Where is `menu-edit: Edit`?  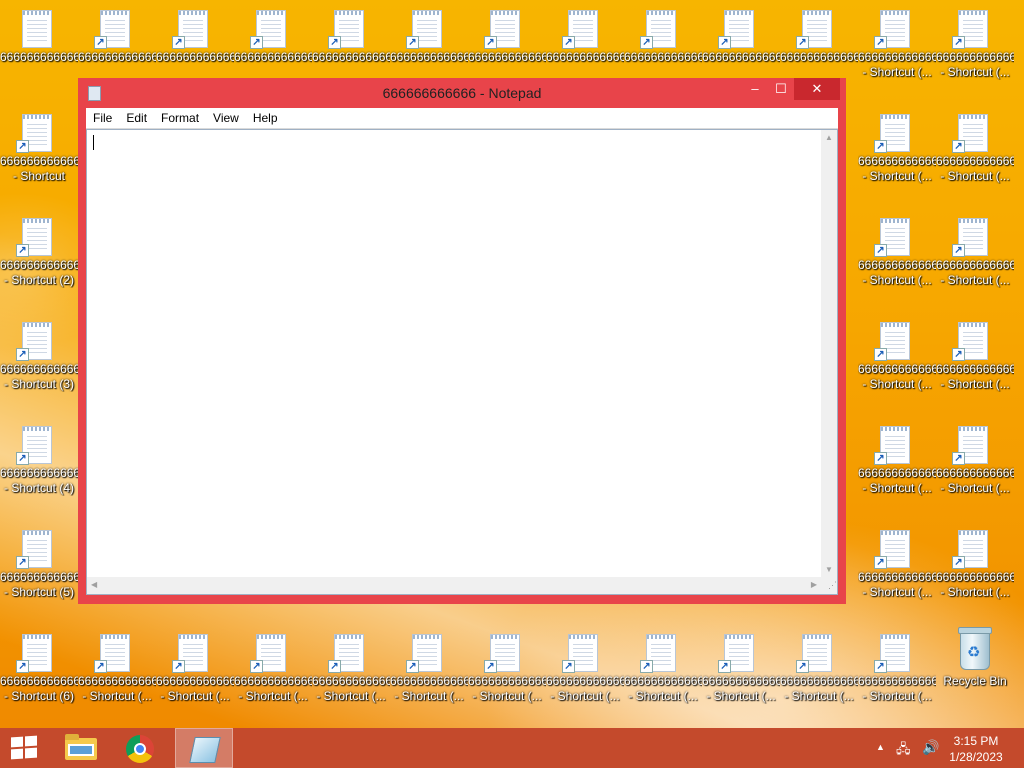
menu-edit: Edit is located at coordinates (136, 117).